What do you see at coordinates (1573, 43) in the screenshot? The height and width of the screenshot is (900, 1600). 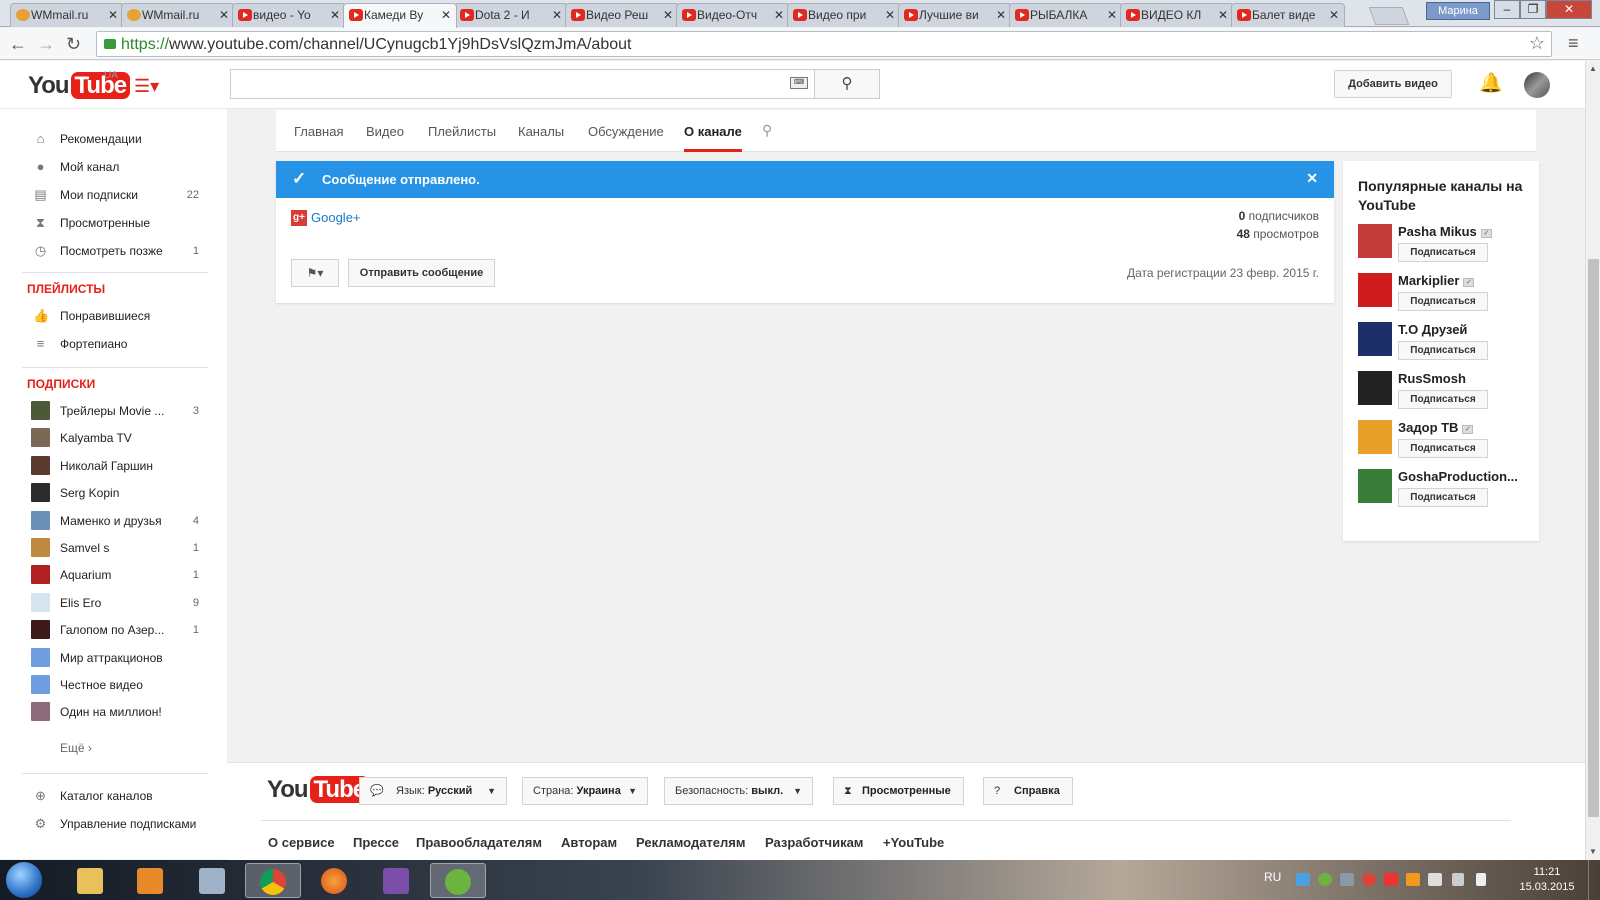 I see `browser-menu-icon: ≡` at bounding box center [1573, 43].